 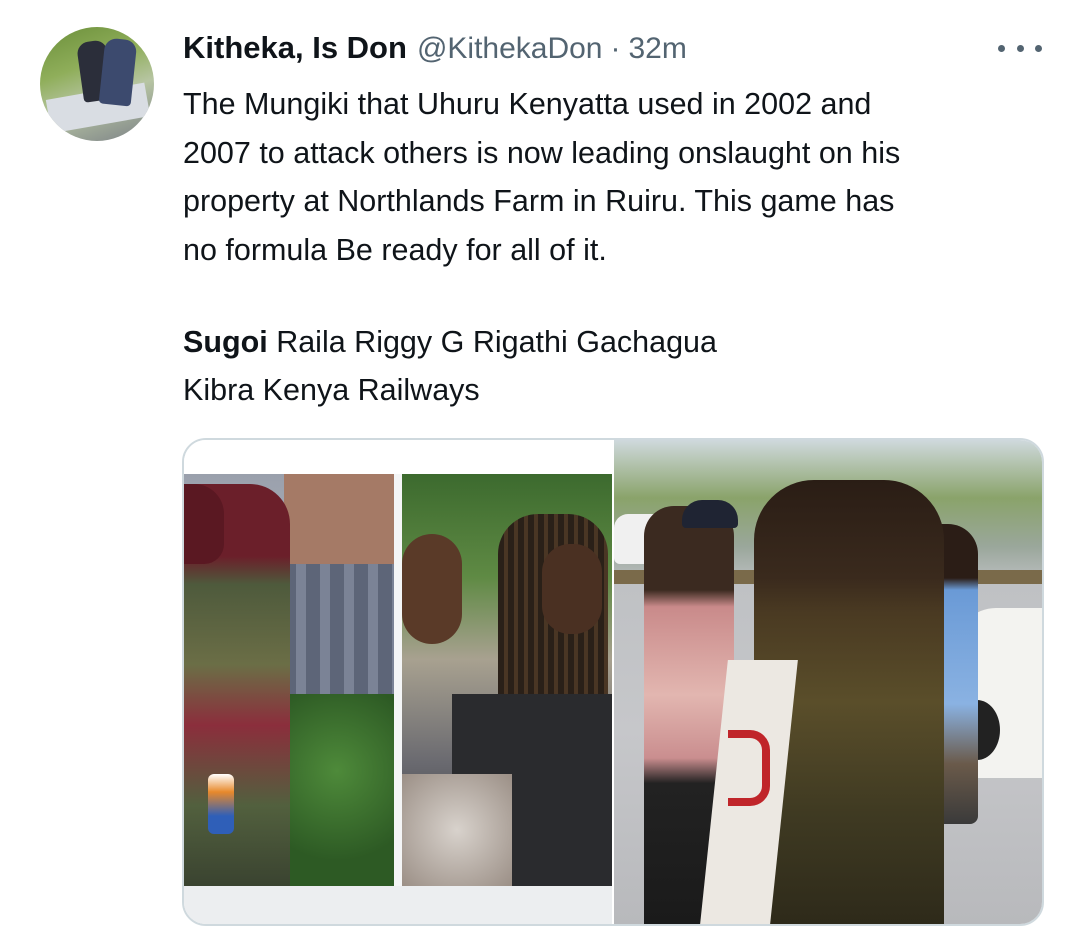 I want to click on photo-panel-crowd, so click(x=507, y=680).